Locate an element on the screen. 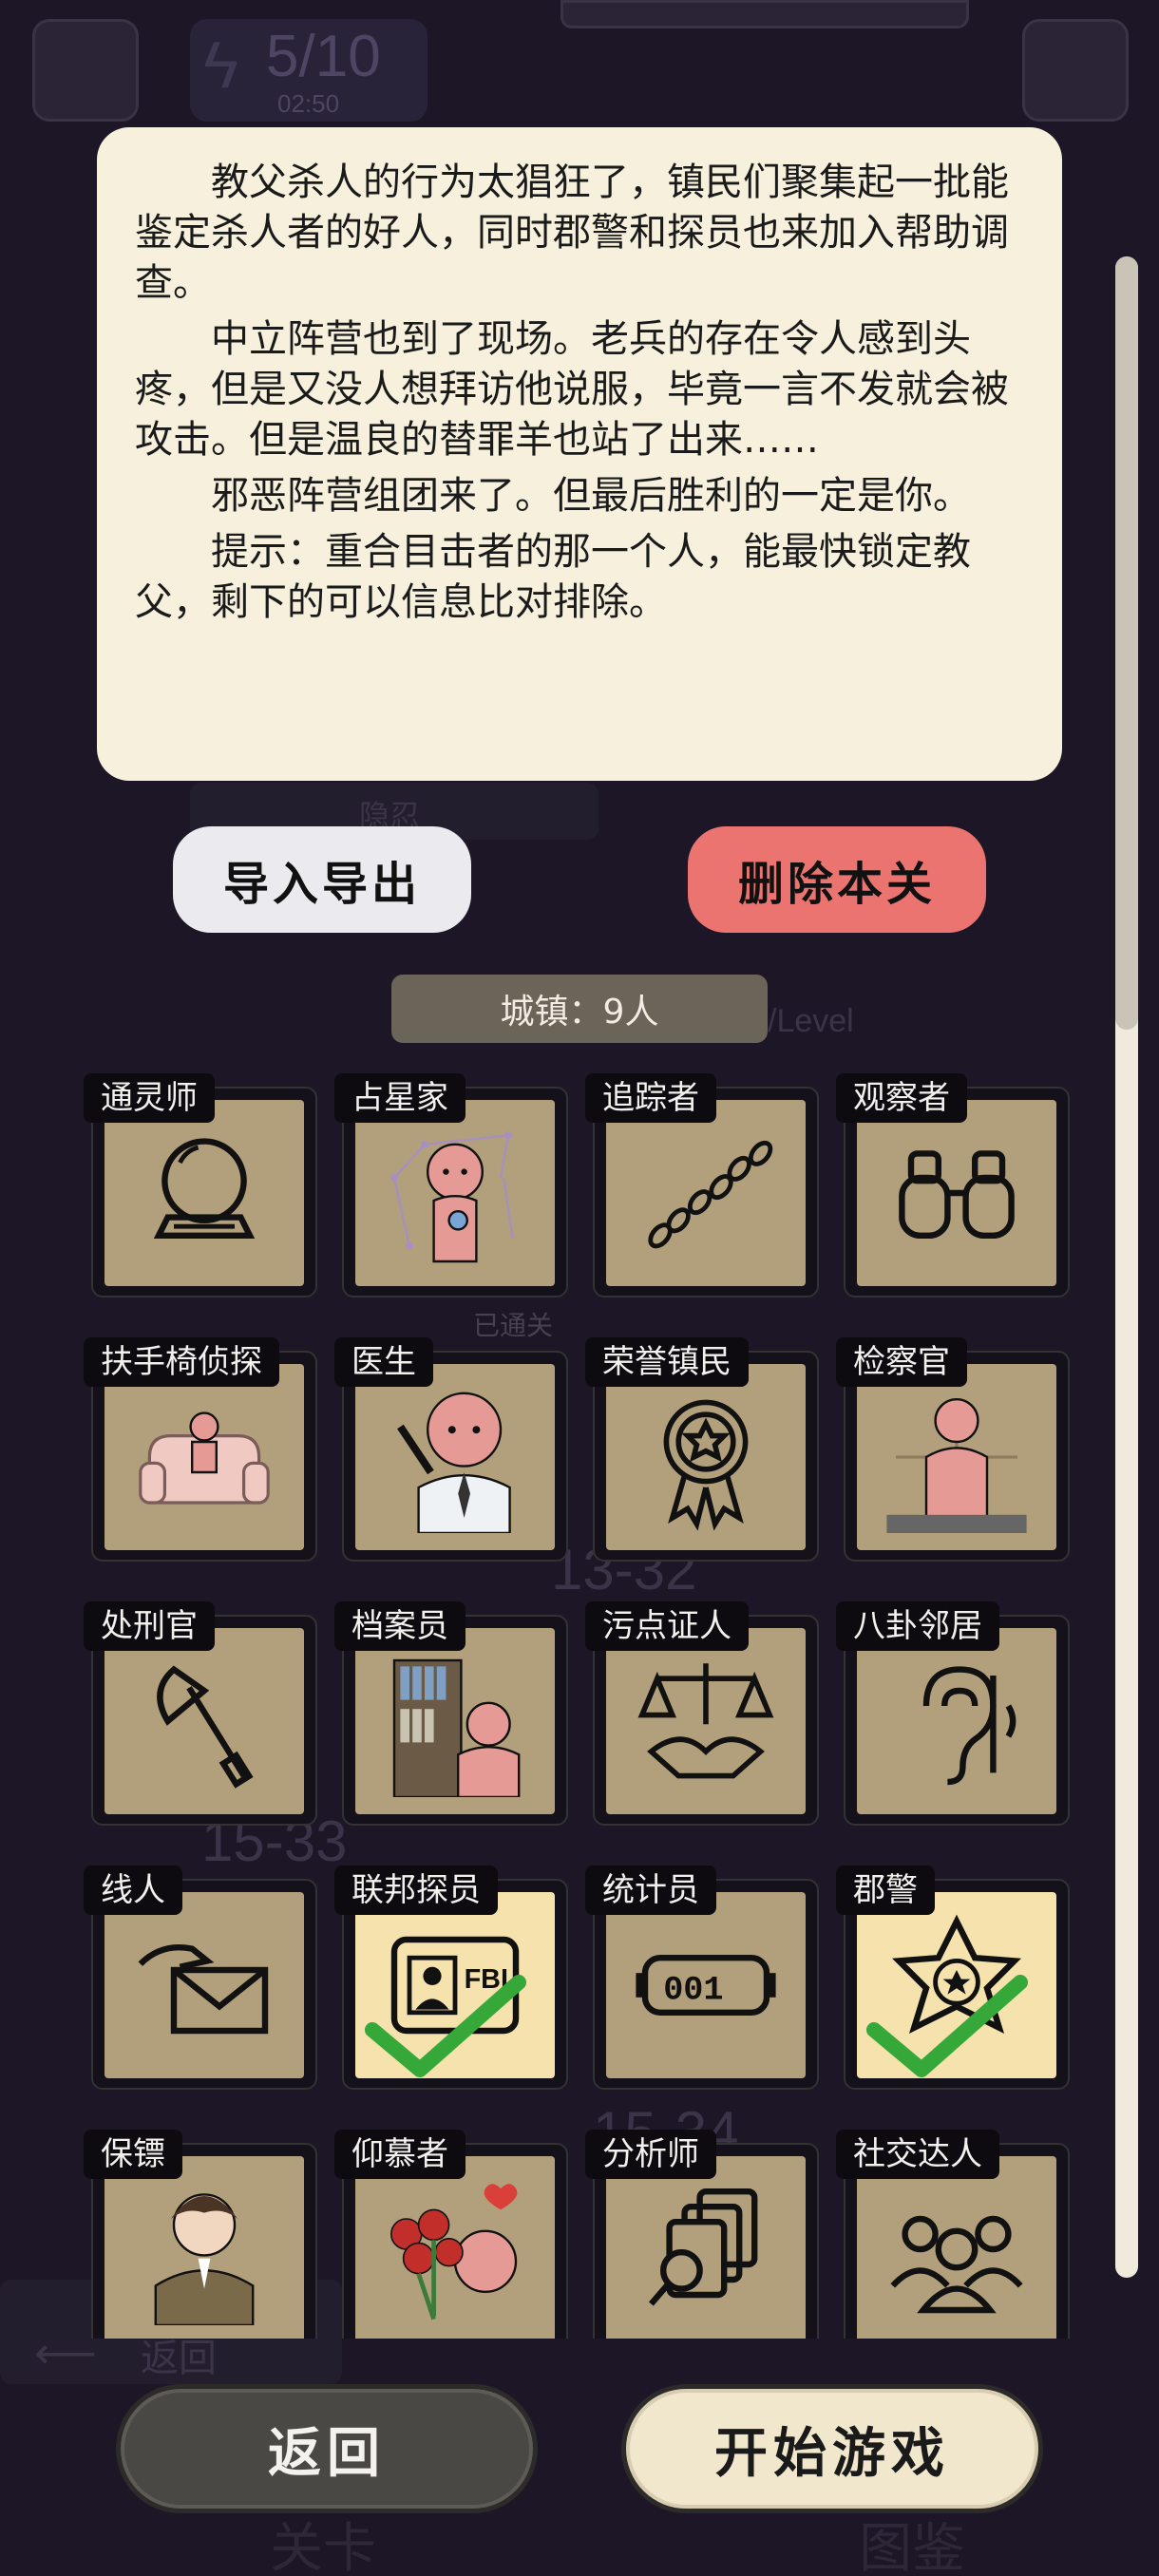  role-card: 八卦邻居 is located at coordinates (953, 1713).